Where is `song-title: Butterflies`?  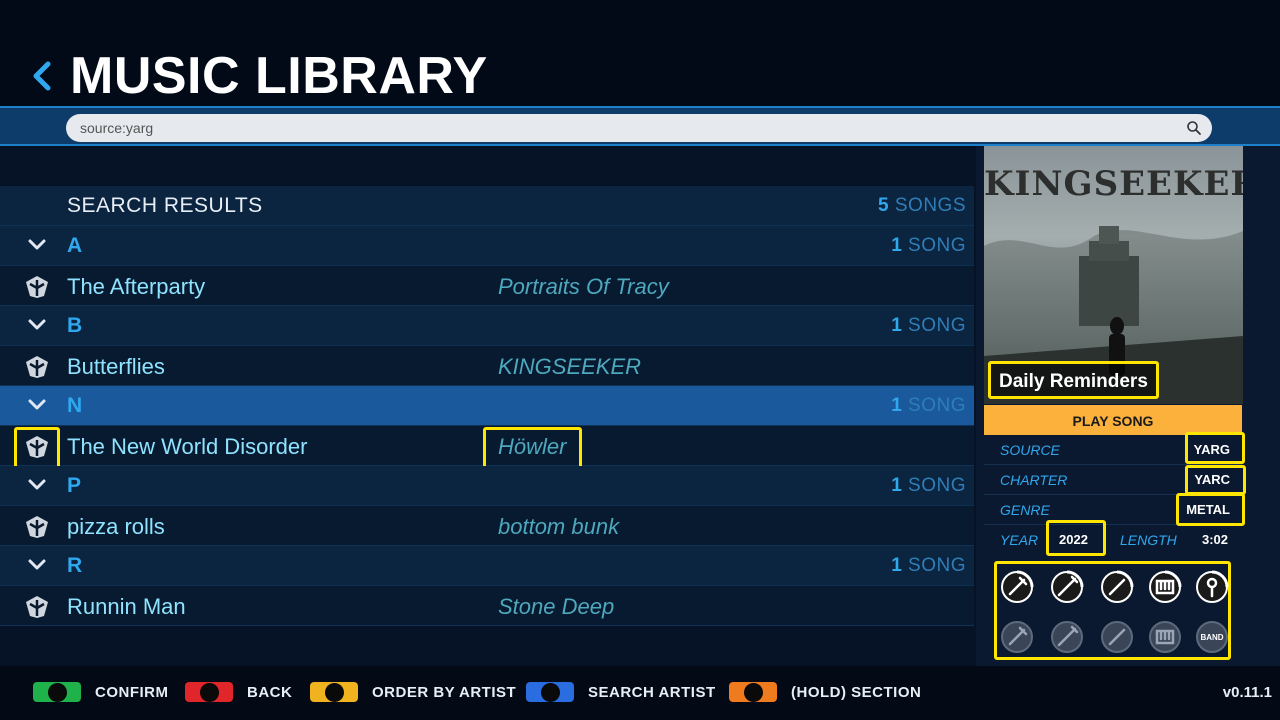
song-title: Butterflies is located at coordinates (116, 366).